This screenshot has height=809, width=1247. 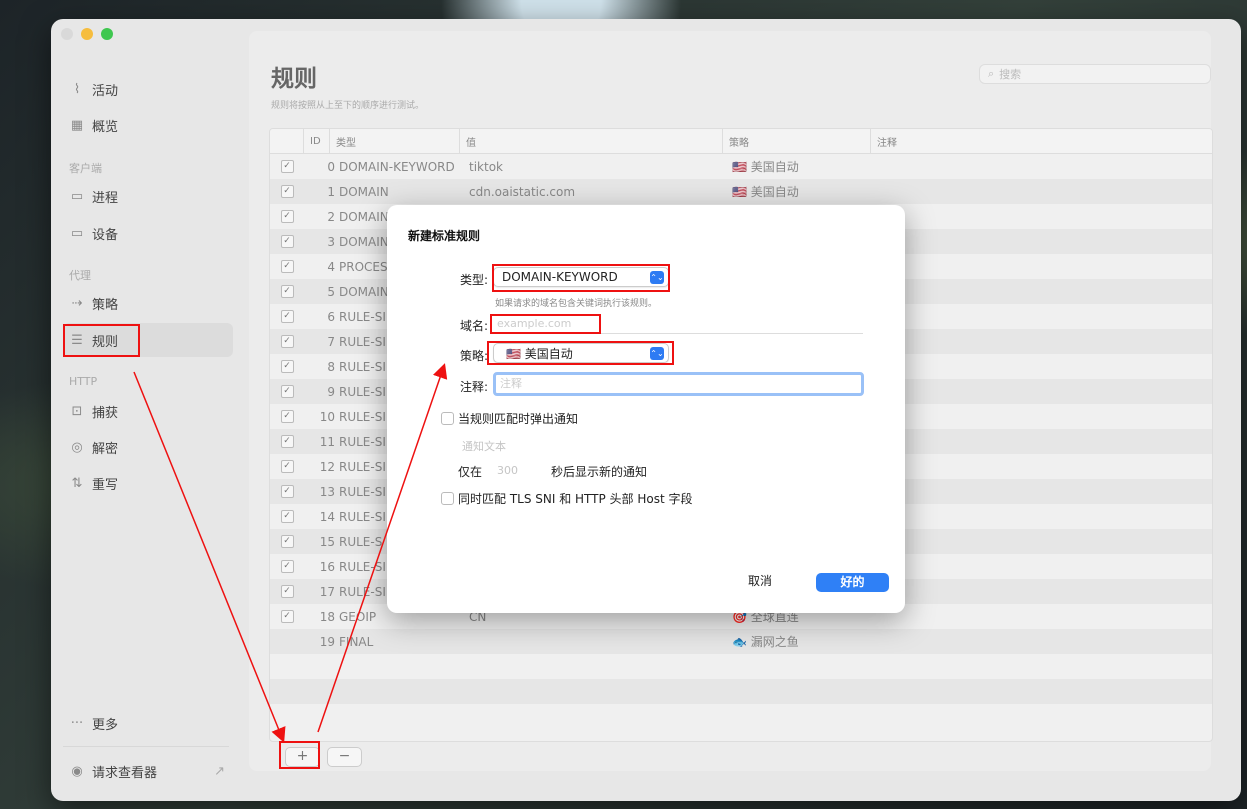 I want to click on remove-rule-button: −, so click(x=344, y=757).